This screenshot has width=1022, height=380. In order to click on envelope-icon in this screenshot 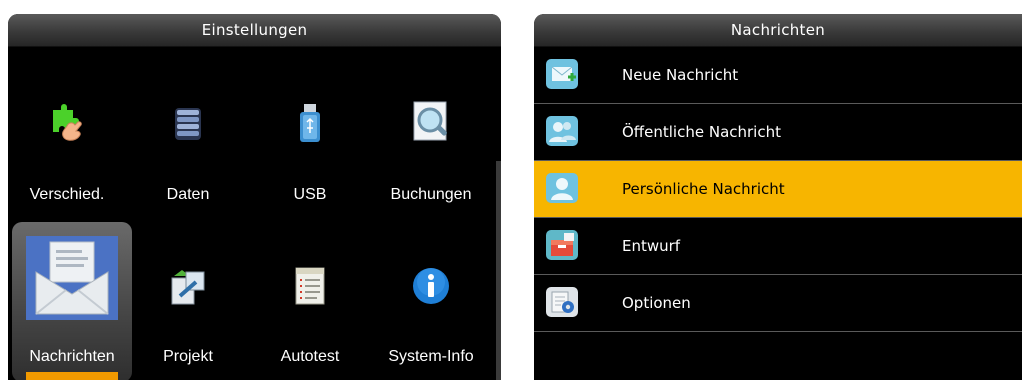, I will do `click(72, 280)`.